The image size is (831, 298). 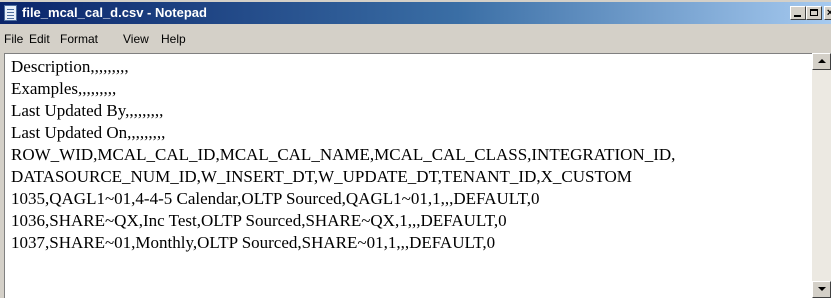 What do you see at coordinates (70, 66) in the screenshot?
I see `text-line: Description,,,,,,,,,` at bounding box center [70, 66].